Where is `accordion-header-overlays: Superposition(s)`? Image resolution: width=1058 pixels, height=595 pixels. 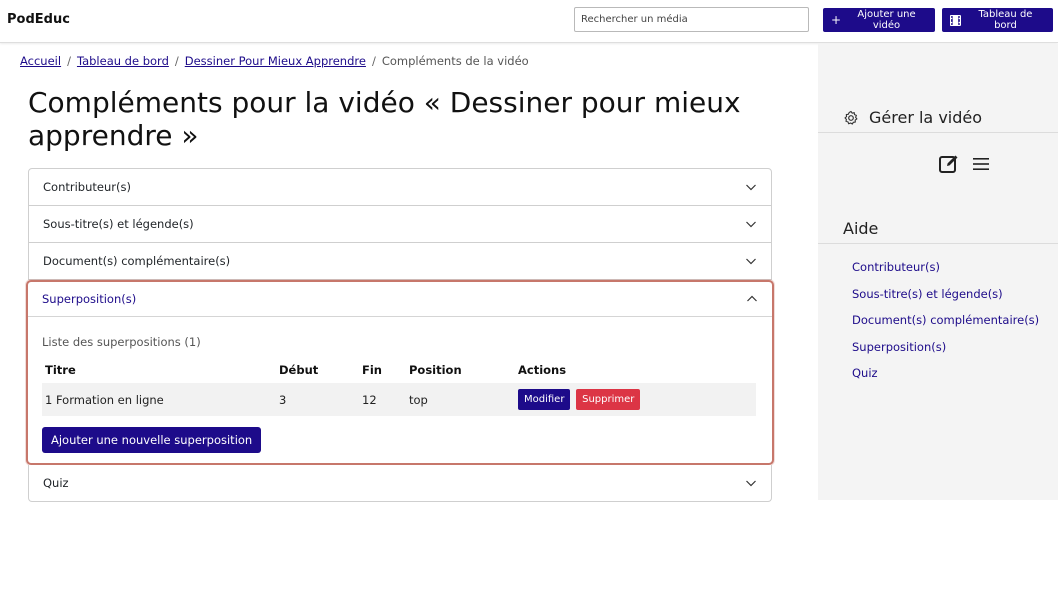
accordion-header-overlays: Superposition(s) is located at coordinates (400, 299).